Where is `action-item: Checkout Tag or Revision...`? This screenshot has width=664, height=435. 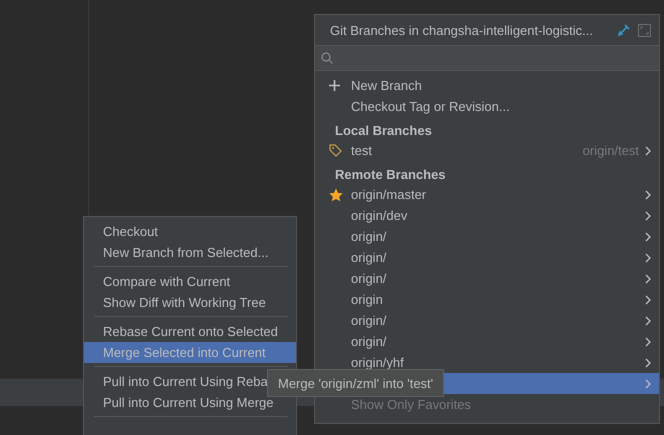
action-item: Checkout Tag or Revision... is located at coordinates (487, 106).